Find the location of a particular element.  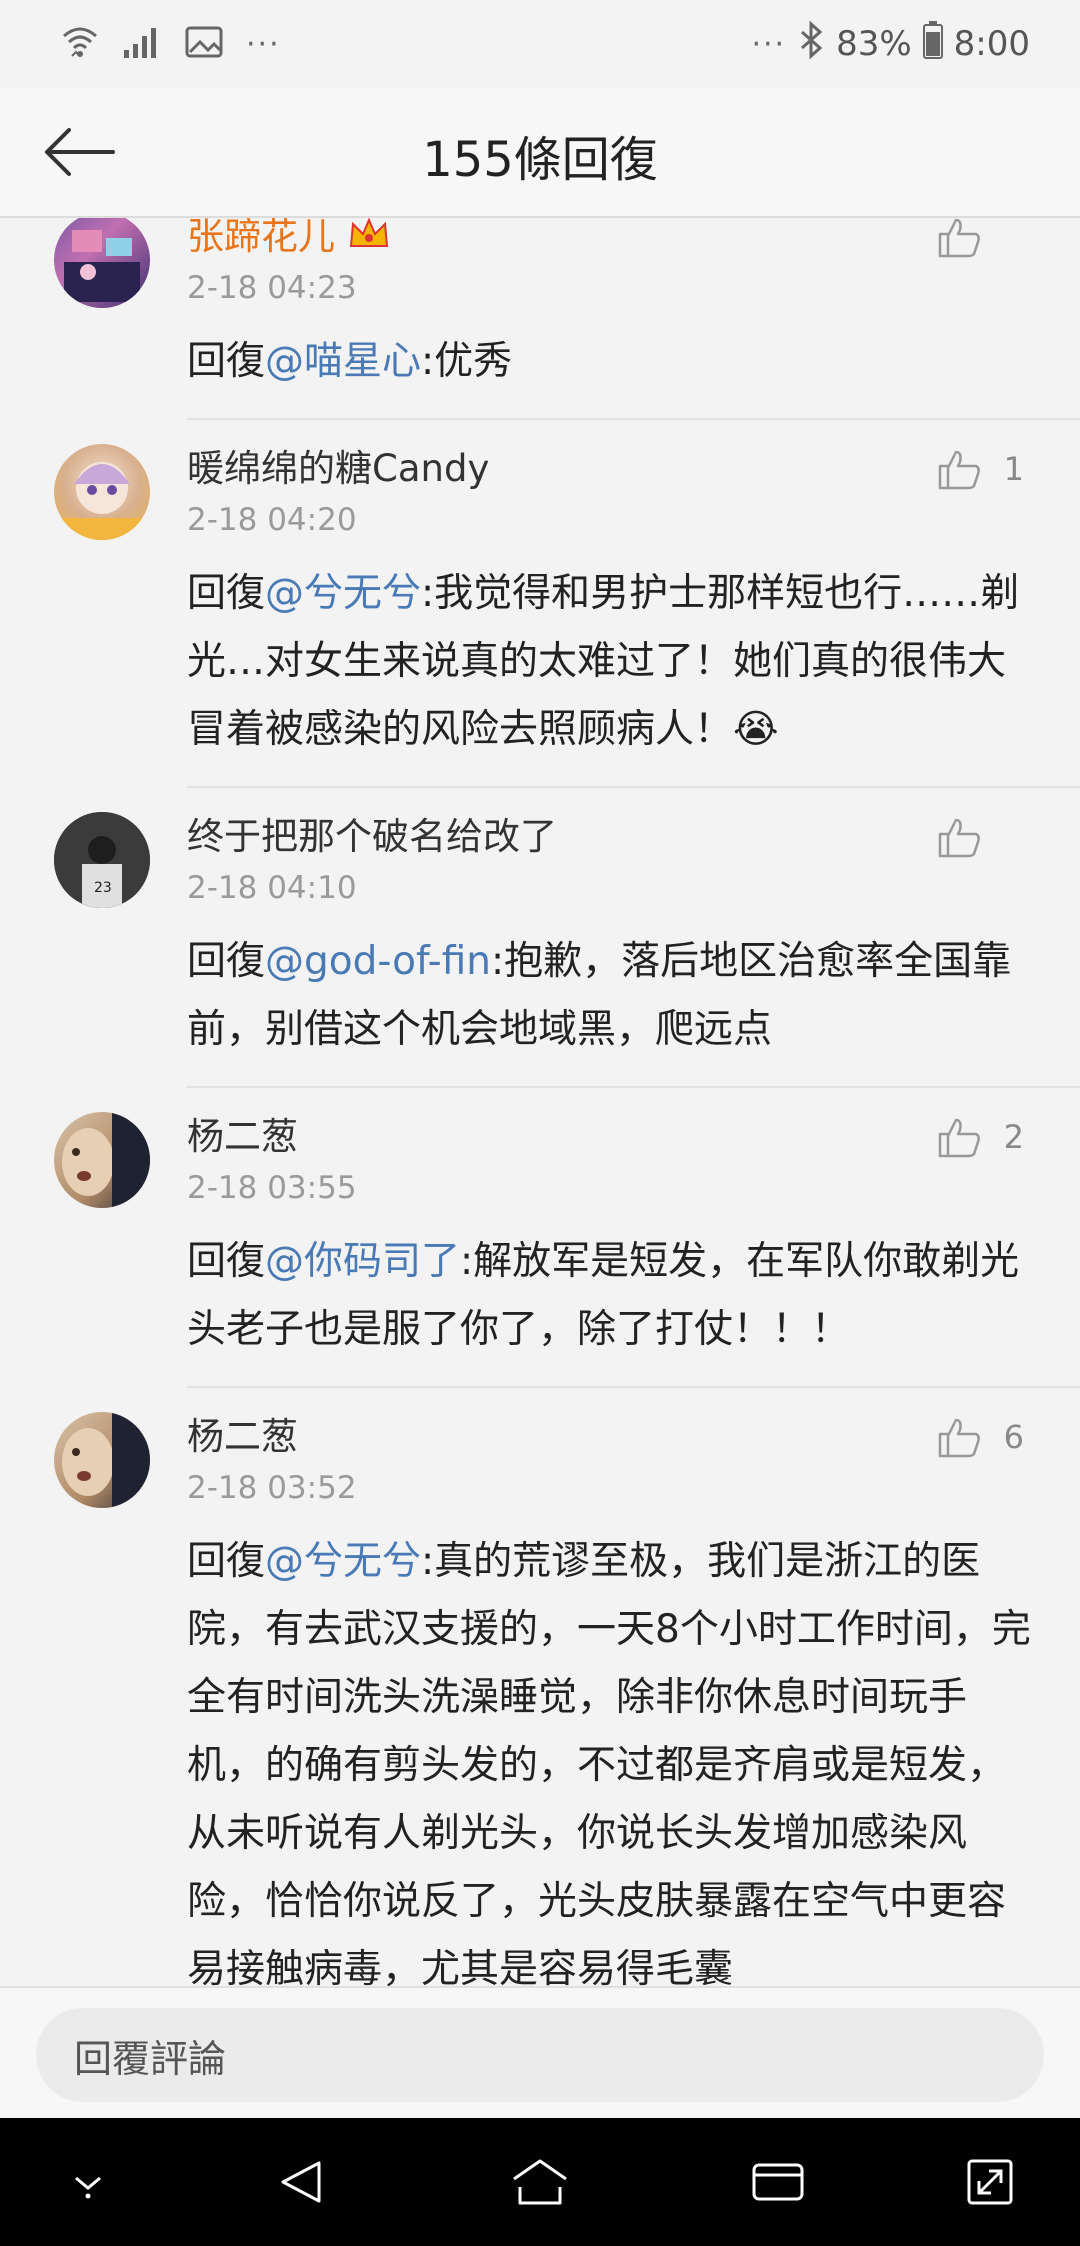

comment-item: 张蹄花儿 2-18 04:23 回復@喵星心:优秀 is located at coordinates (540, 301).